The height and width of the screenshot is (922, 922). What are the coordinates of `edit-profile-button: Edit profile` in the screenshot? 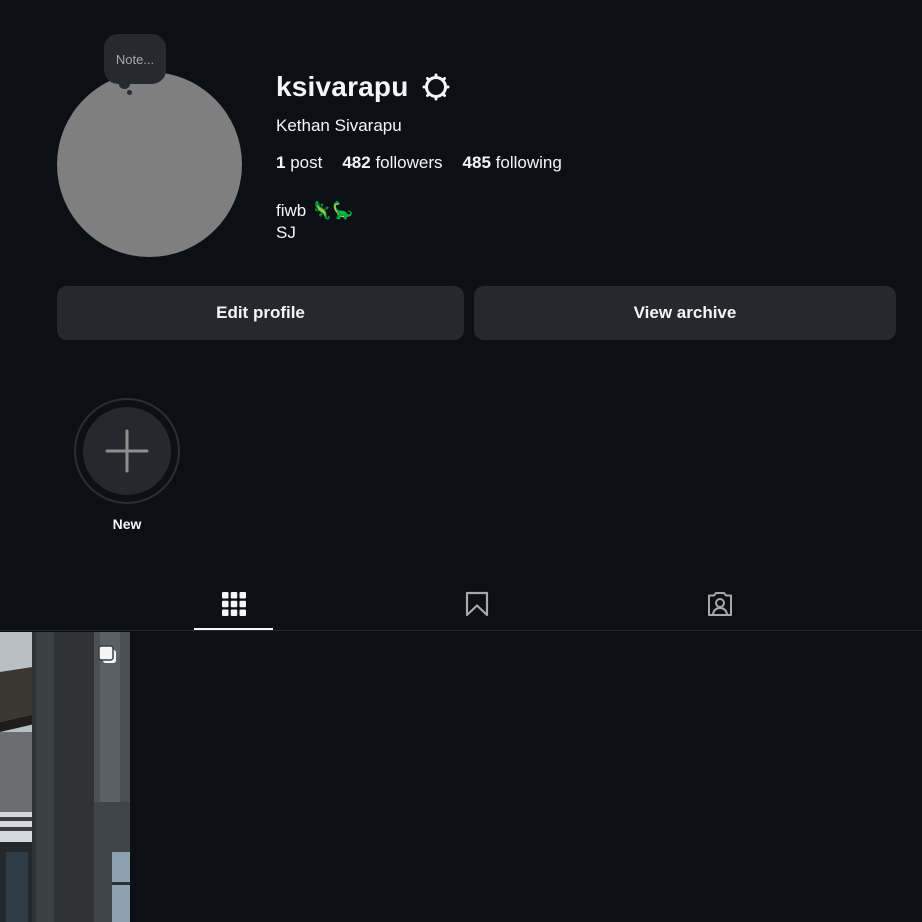 It's located at (260, 313).